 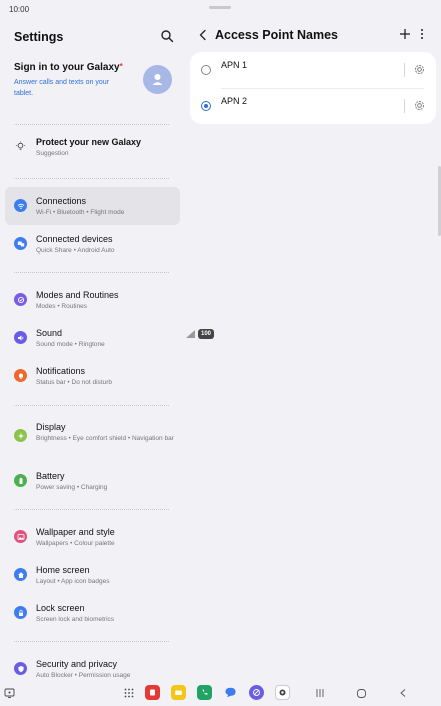 I want to click on apn-name: APN 1, so click(x=234, y=65).